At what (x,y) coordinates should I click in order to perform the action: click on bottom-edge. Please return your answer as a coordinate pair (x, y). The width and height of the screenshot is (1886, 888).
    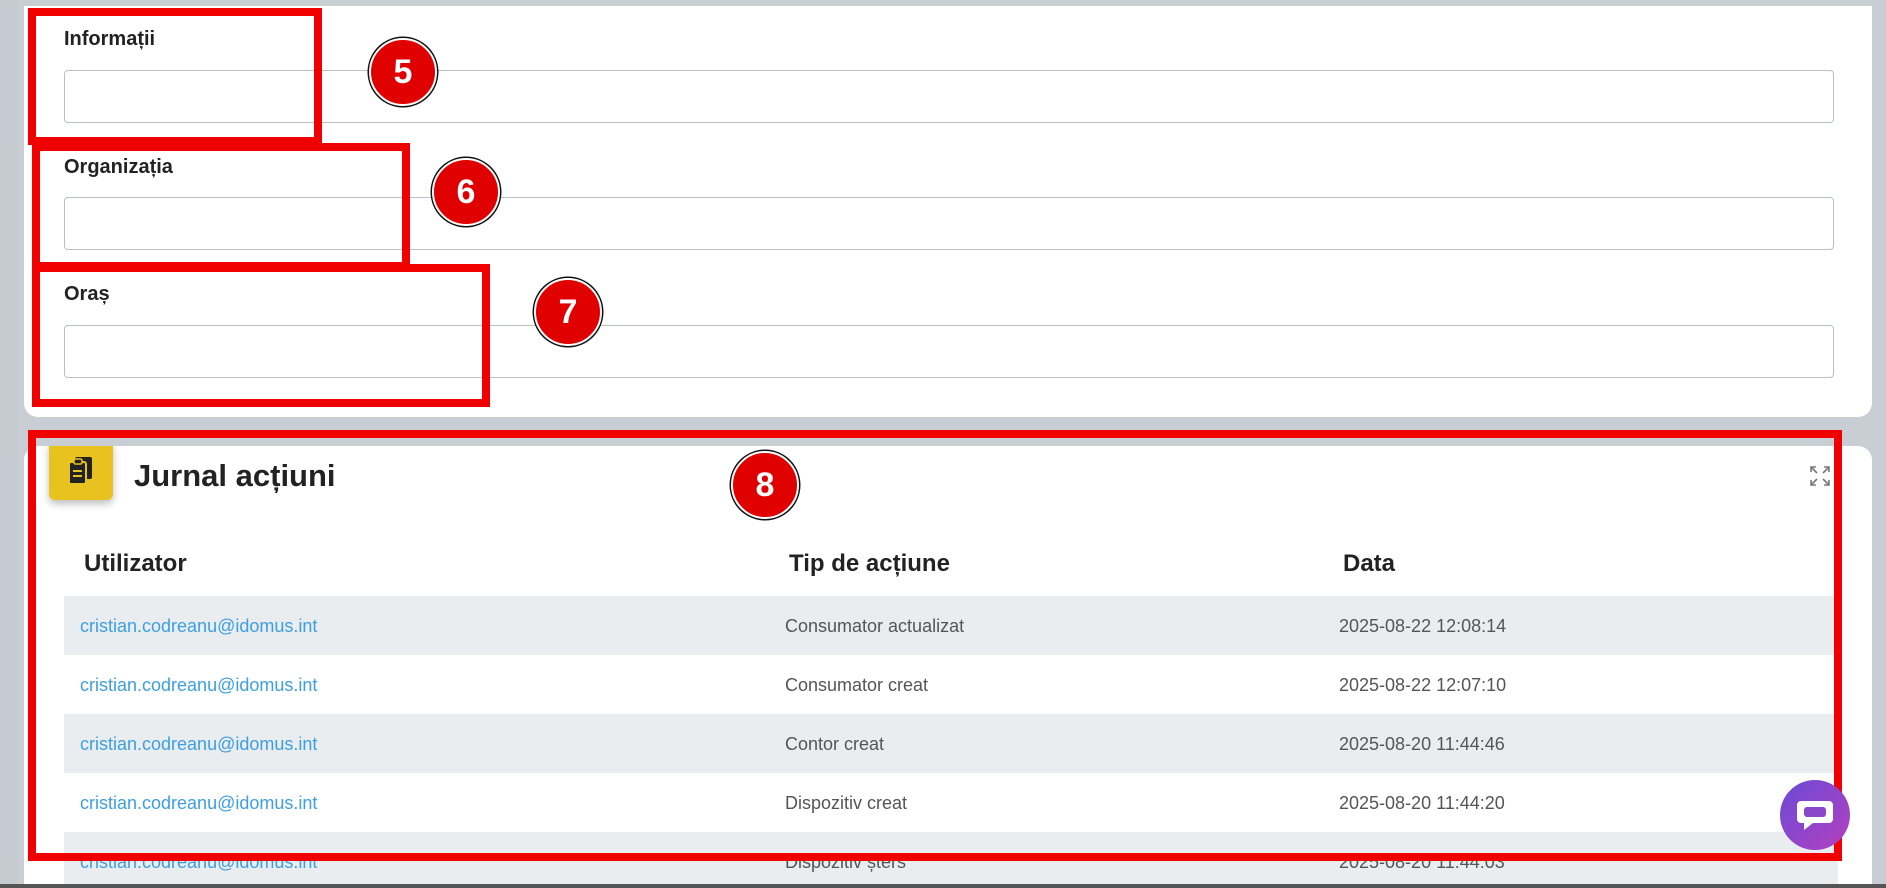
    Looking at the image, I should click on (943, 886).